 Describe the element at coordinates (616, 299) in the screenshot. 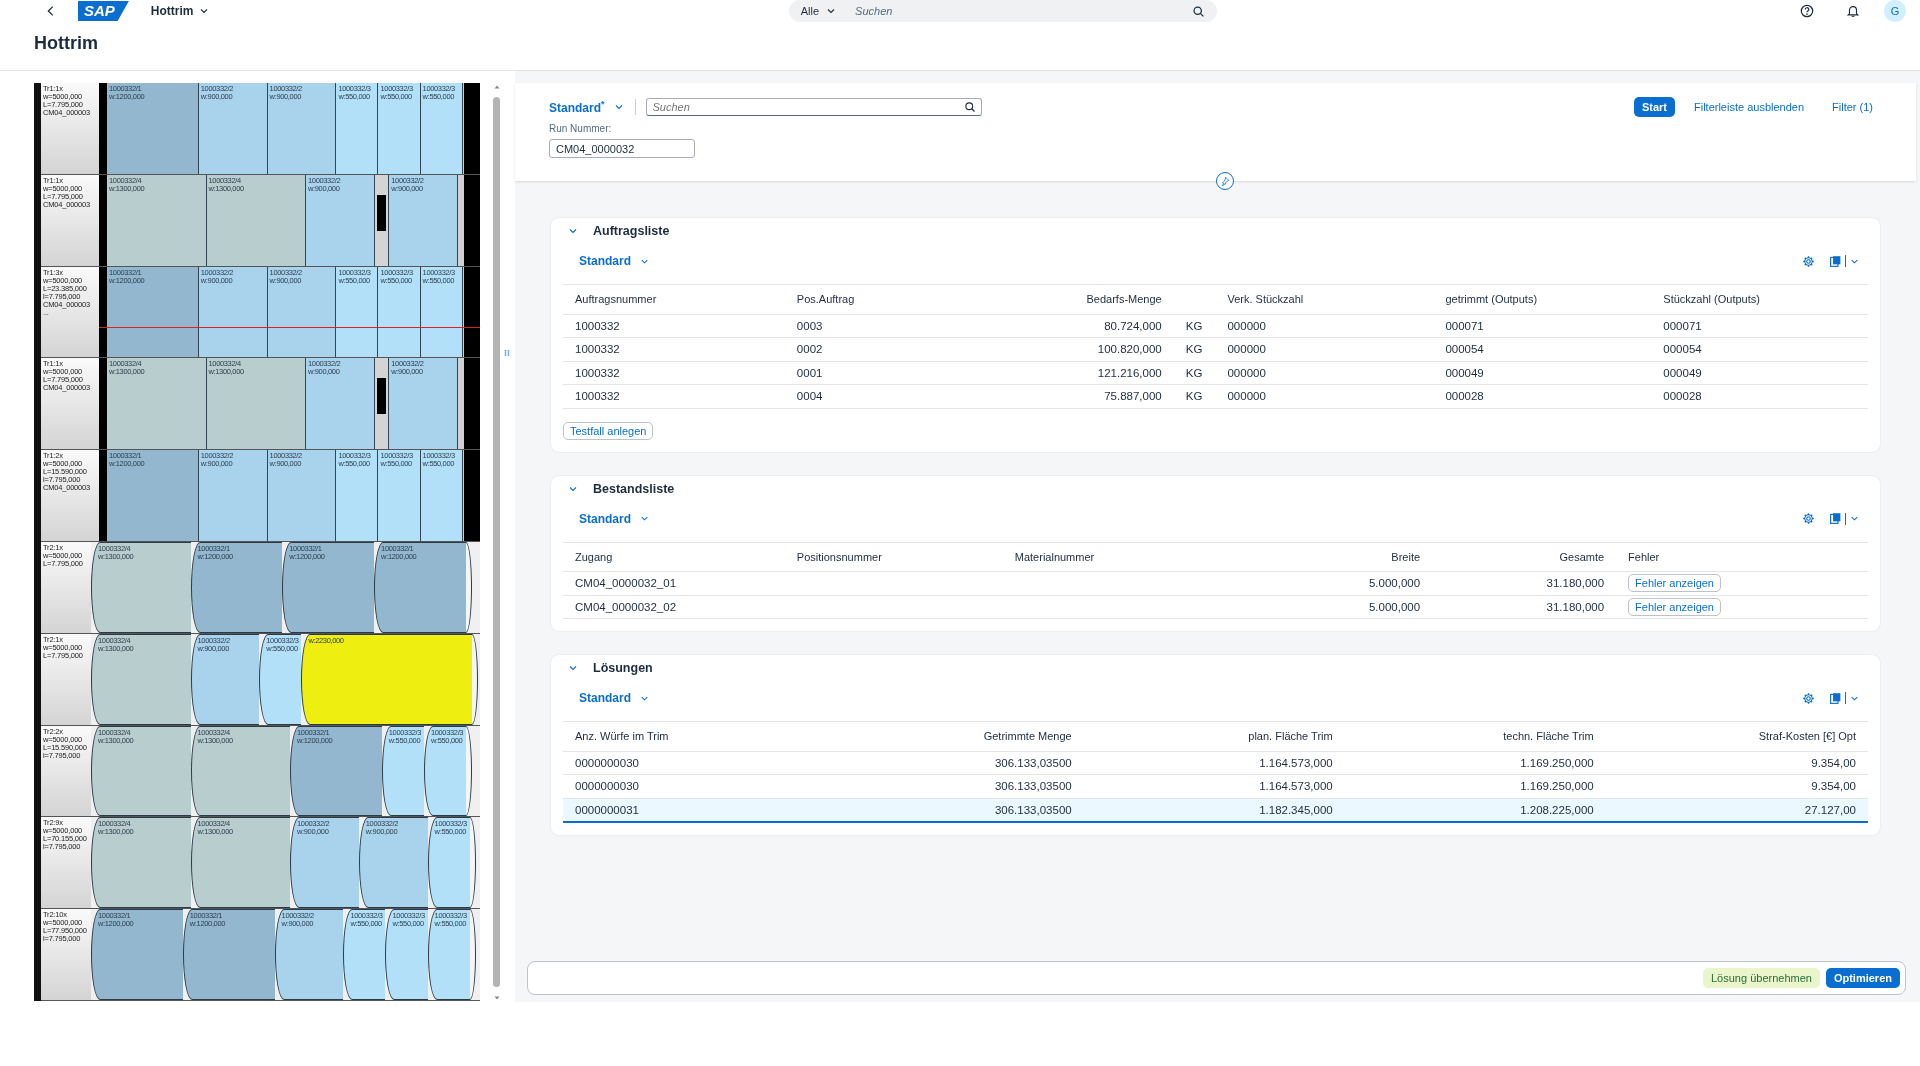

I see `column-header: Auftragsnummer` at that location.